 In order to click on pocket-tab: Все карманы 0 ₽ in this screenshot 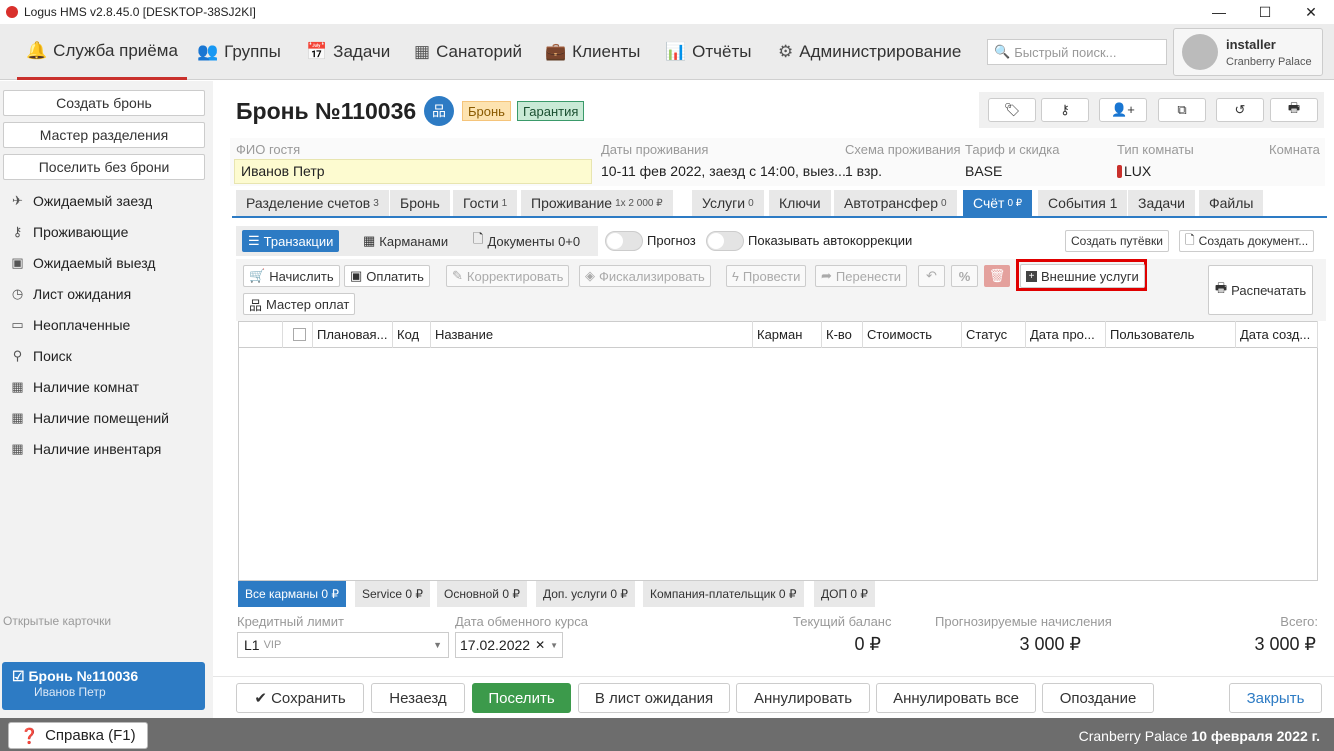, I will do `click(292, 594)`.